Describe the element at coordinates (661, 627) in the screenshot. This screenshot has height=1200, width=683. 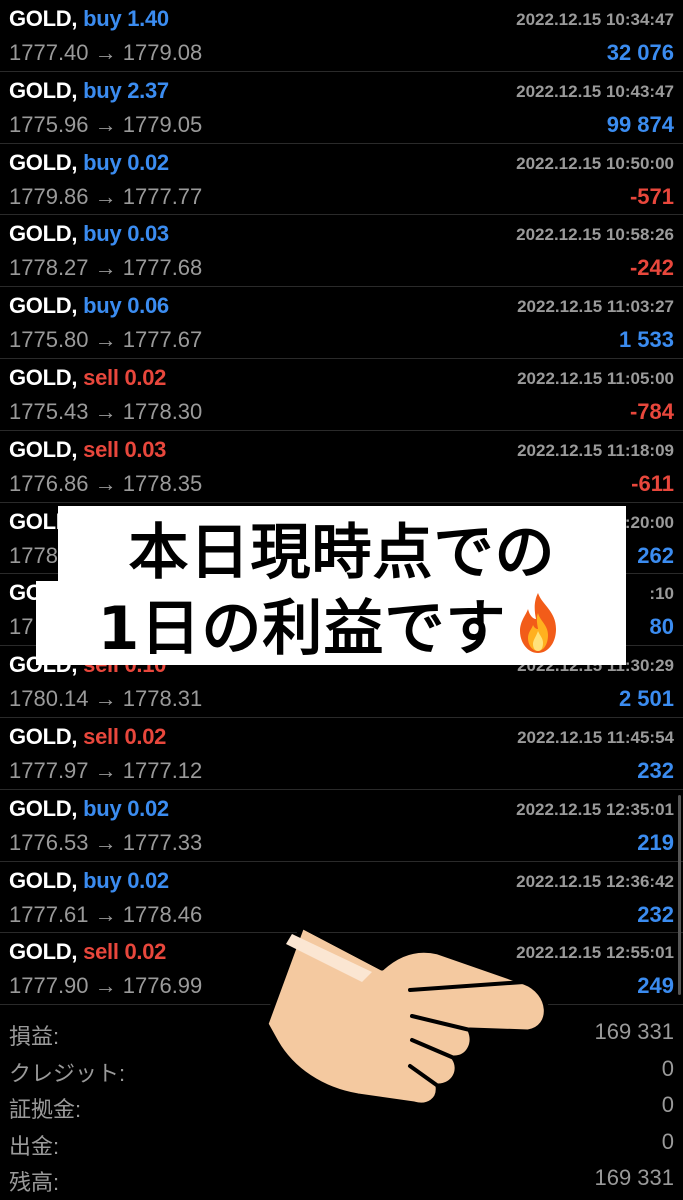
I see `deal-profit: 80` at that location.